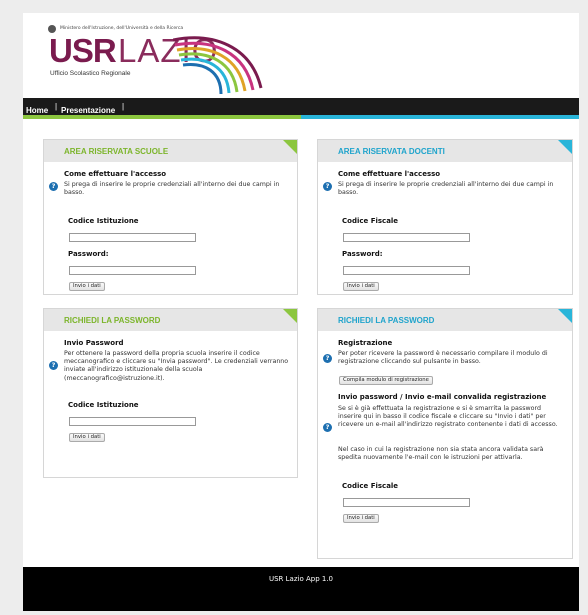  I want to click on section-heading: Invio Password, so click(94, 343).